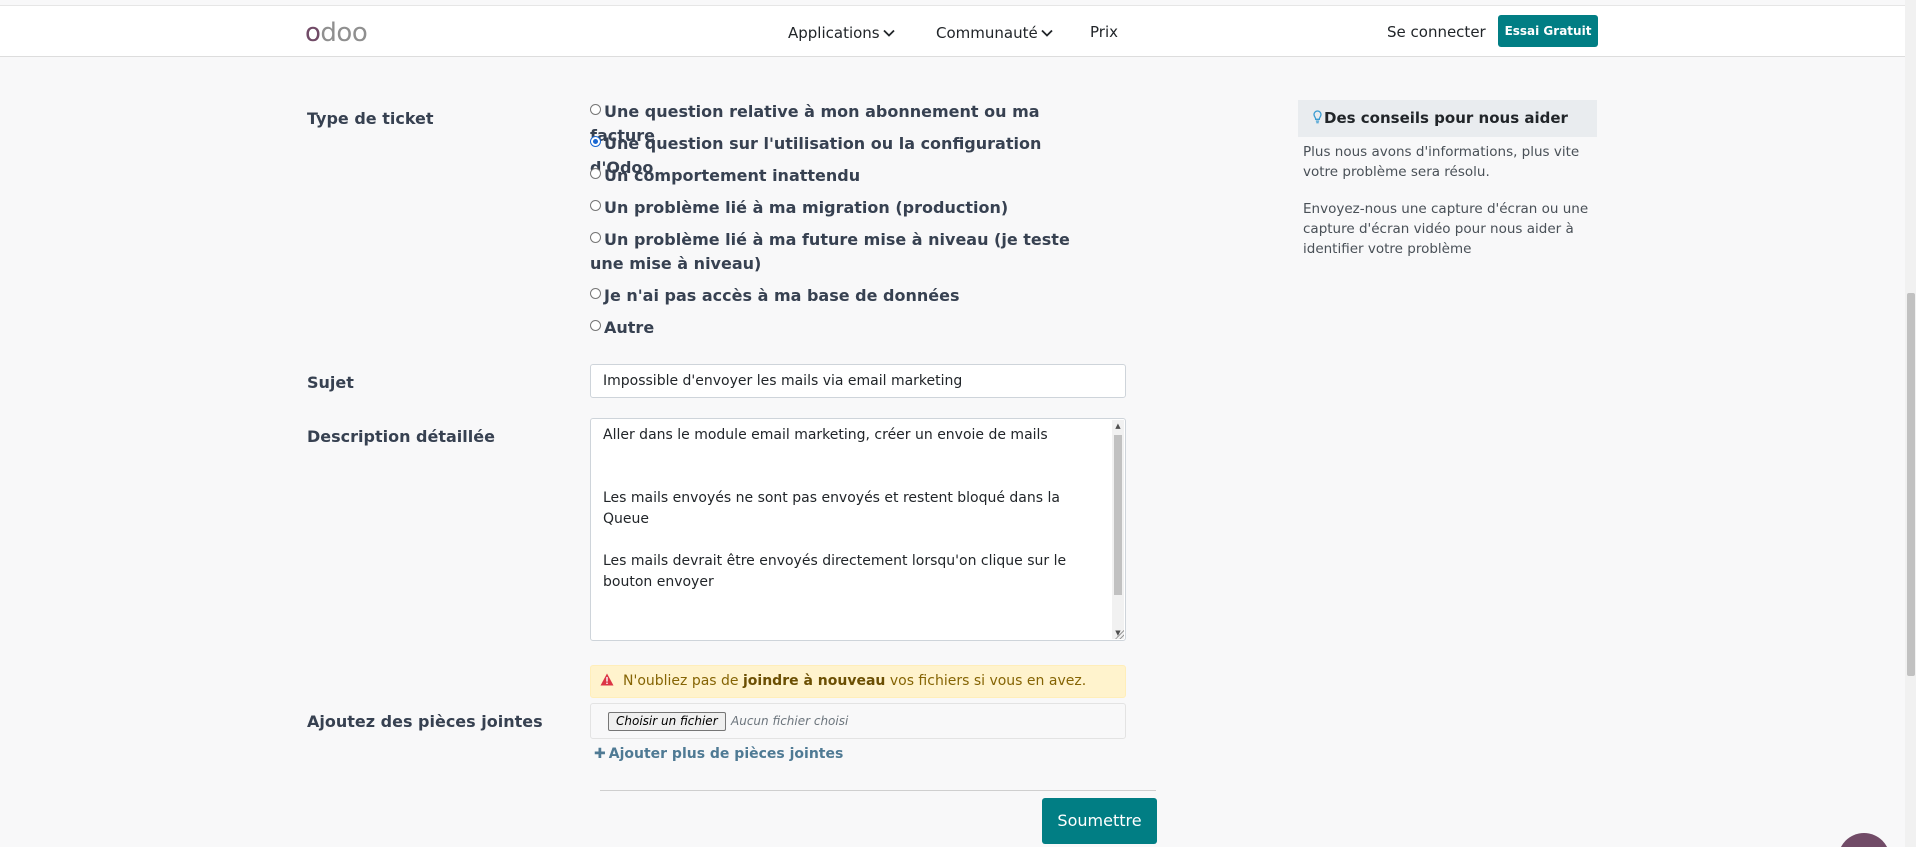  I want to click on textarea-scrollbar: ▲ ▼, so click(1118, 529).